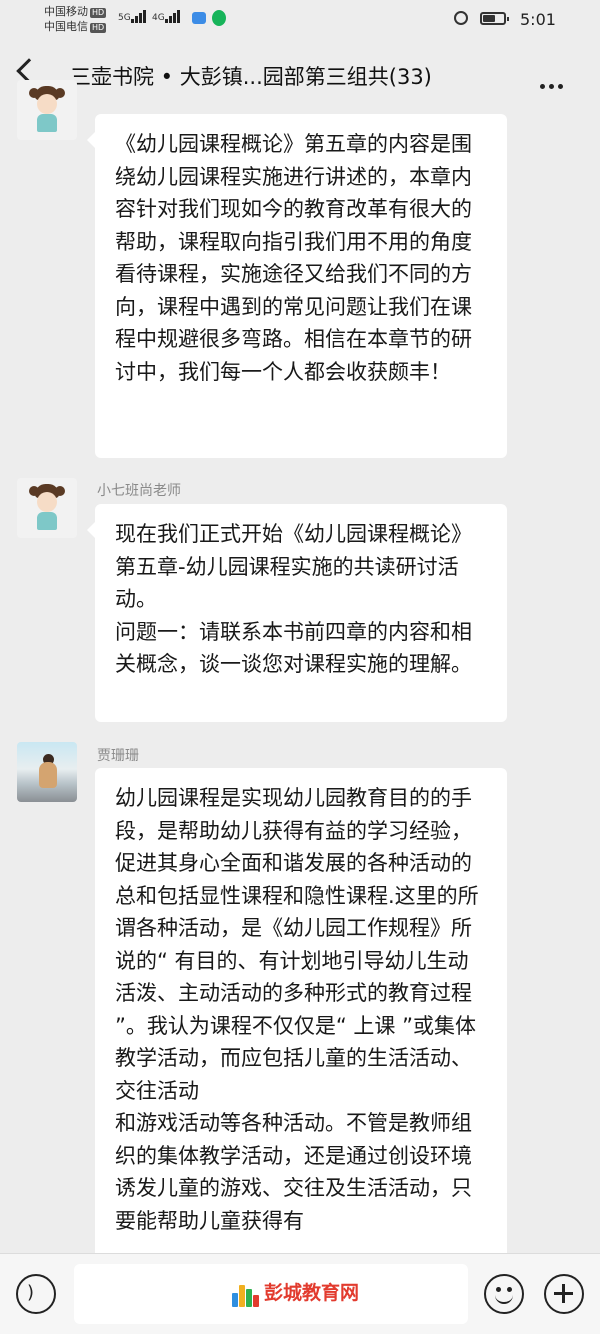 Image resolution: width=600 pixels, height=1334 pixels. What do you see at coordinates (75, 11) in the screenshot?
I see `carrier-1: 中国移动 HD` at bounding box center [75, 11].